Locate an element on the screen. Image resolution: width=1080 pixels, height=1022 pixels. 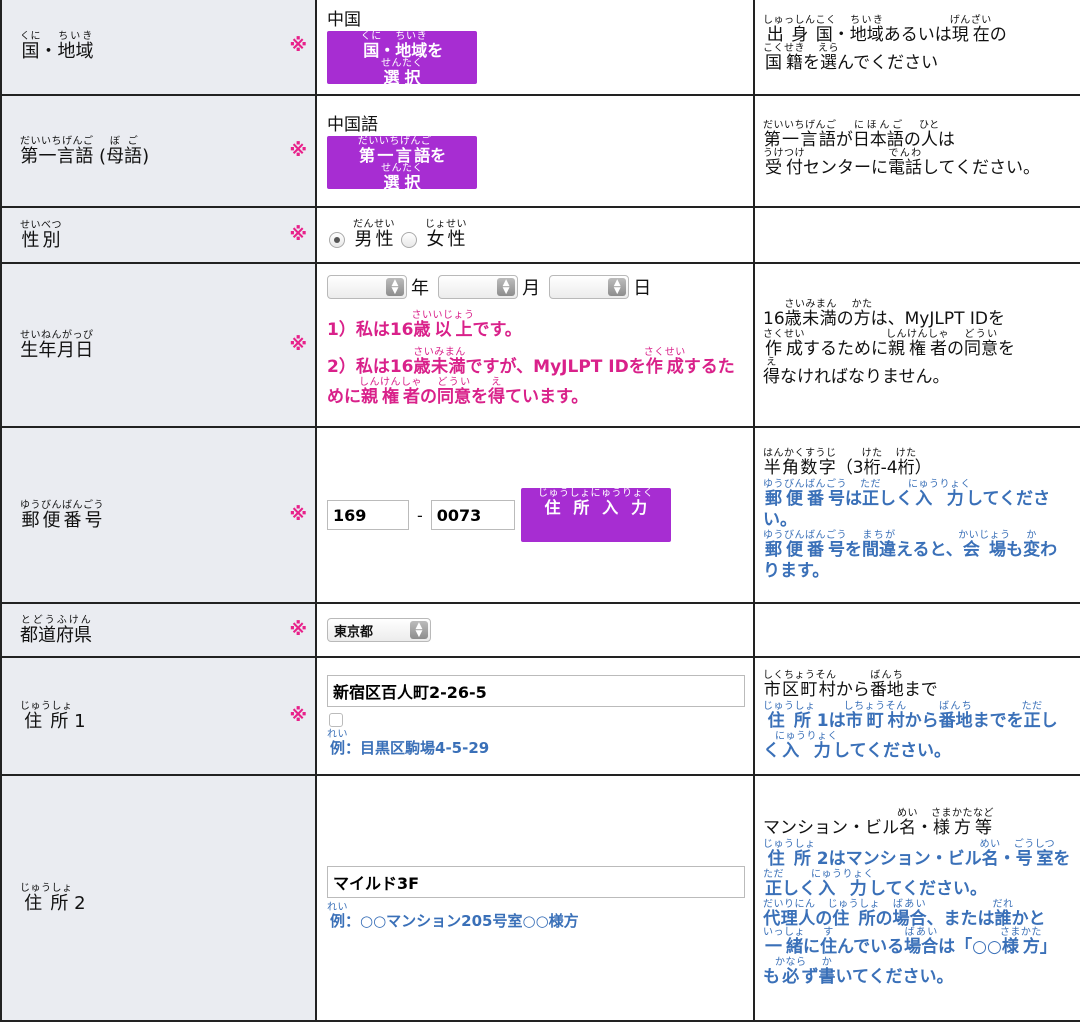
postal-note-venue: 郵便番号ゆうびんばんごうを間違まちがえると、会場かいじょうも変かわります。 is located at coordinates (910, 556).